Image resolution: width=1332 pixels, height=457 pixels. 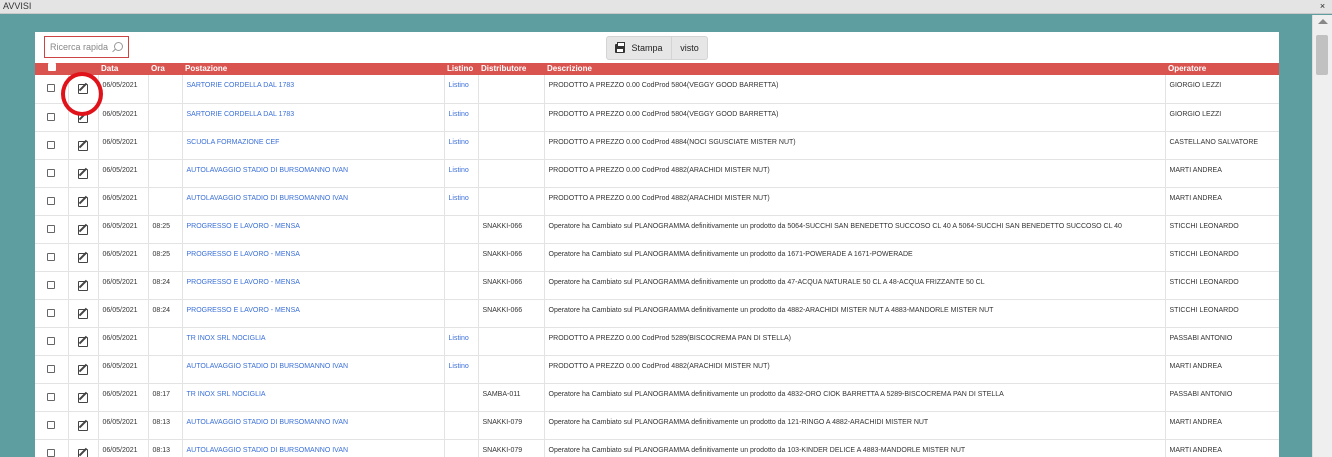 What do you see at coordinates (1322, 236) in the screenshot?
I see `vertical-scrollbar` at bounding box center [1322, 236].